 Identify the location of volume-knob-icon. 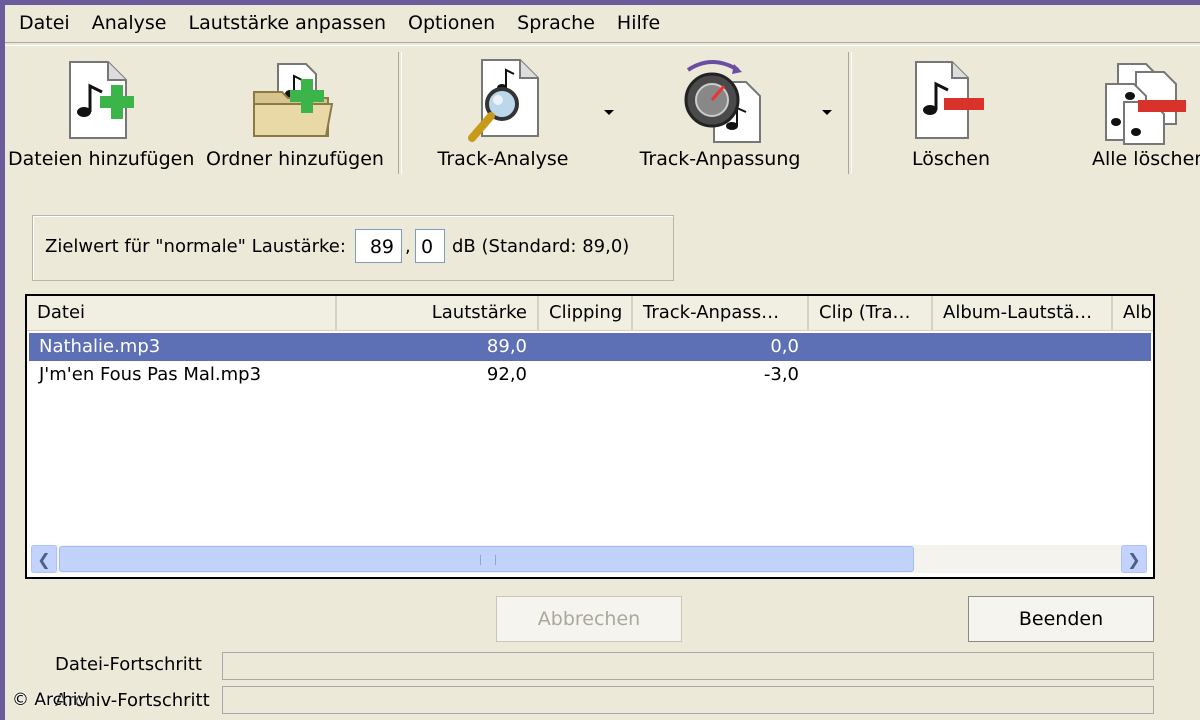
(722, 101).